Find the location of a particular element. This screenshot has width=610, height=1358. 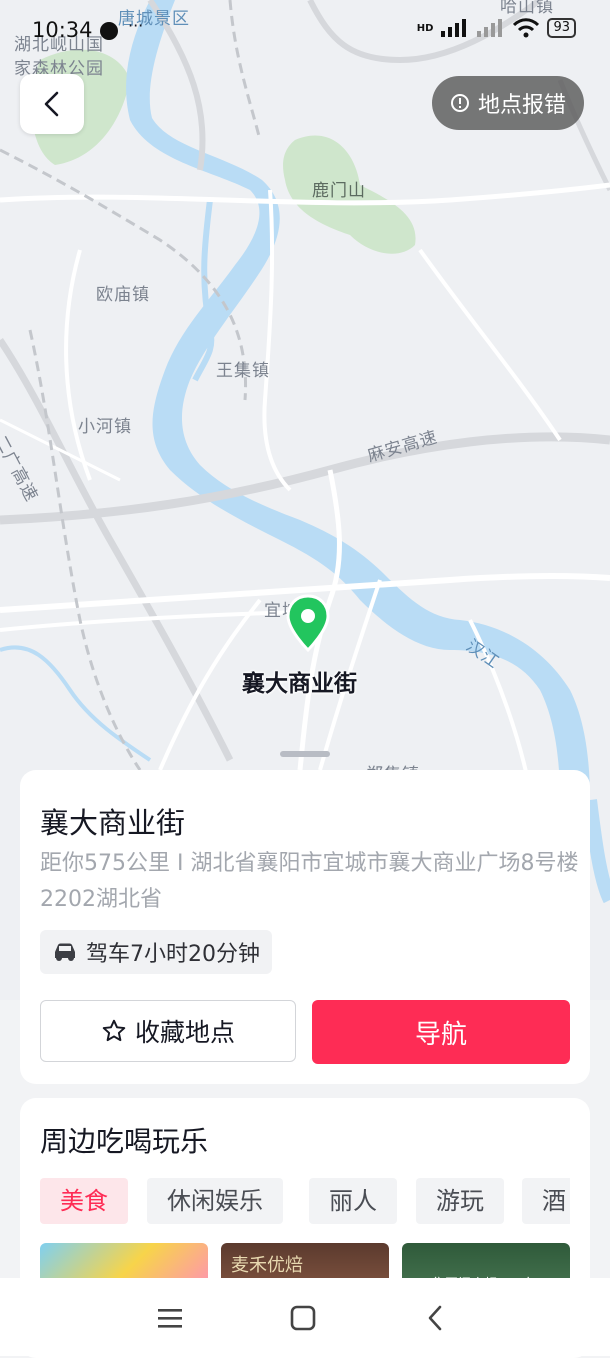

car-icon is located at coordinates (65, 952).